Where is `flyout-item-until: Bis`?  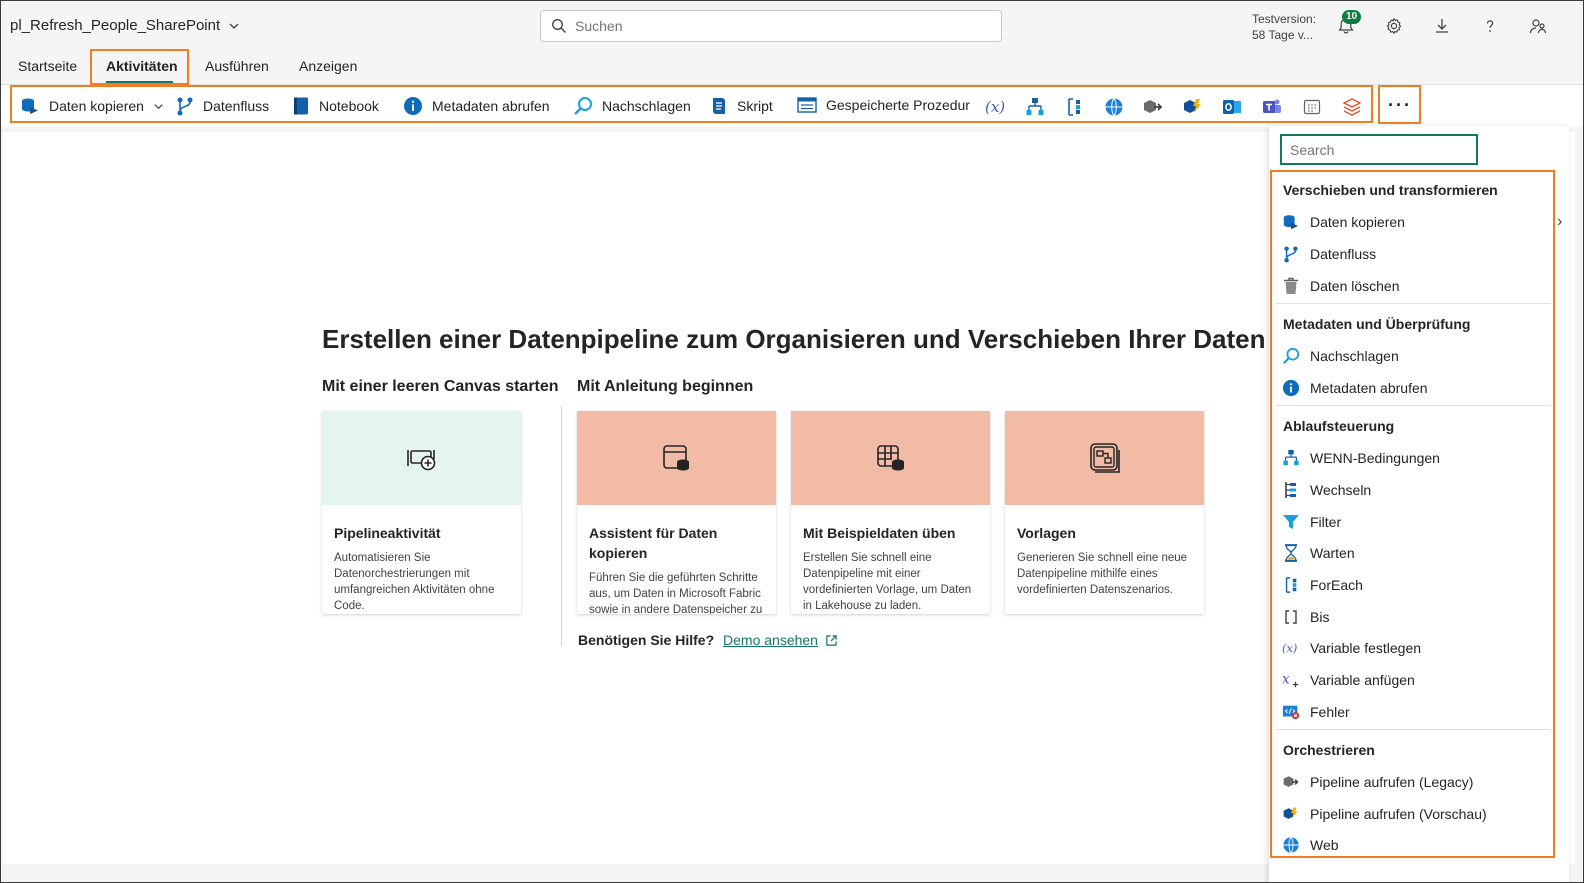
flyout-item-until: Bis is located at coordinates (1305, 617).